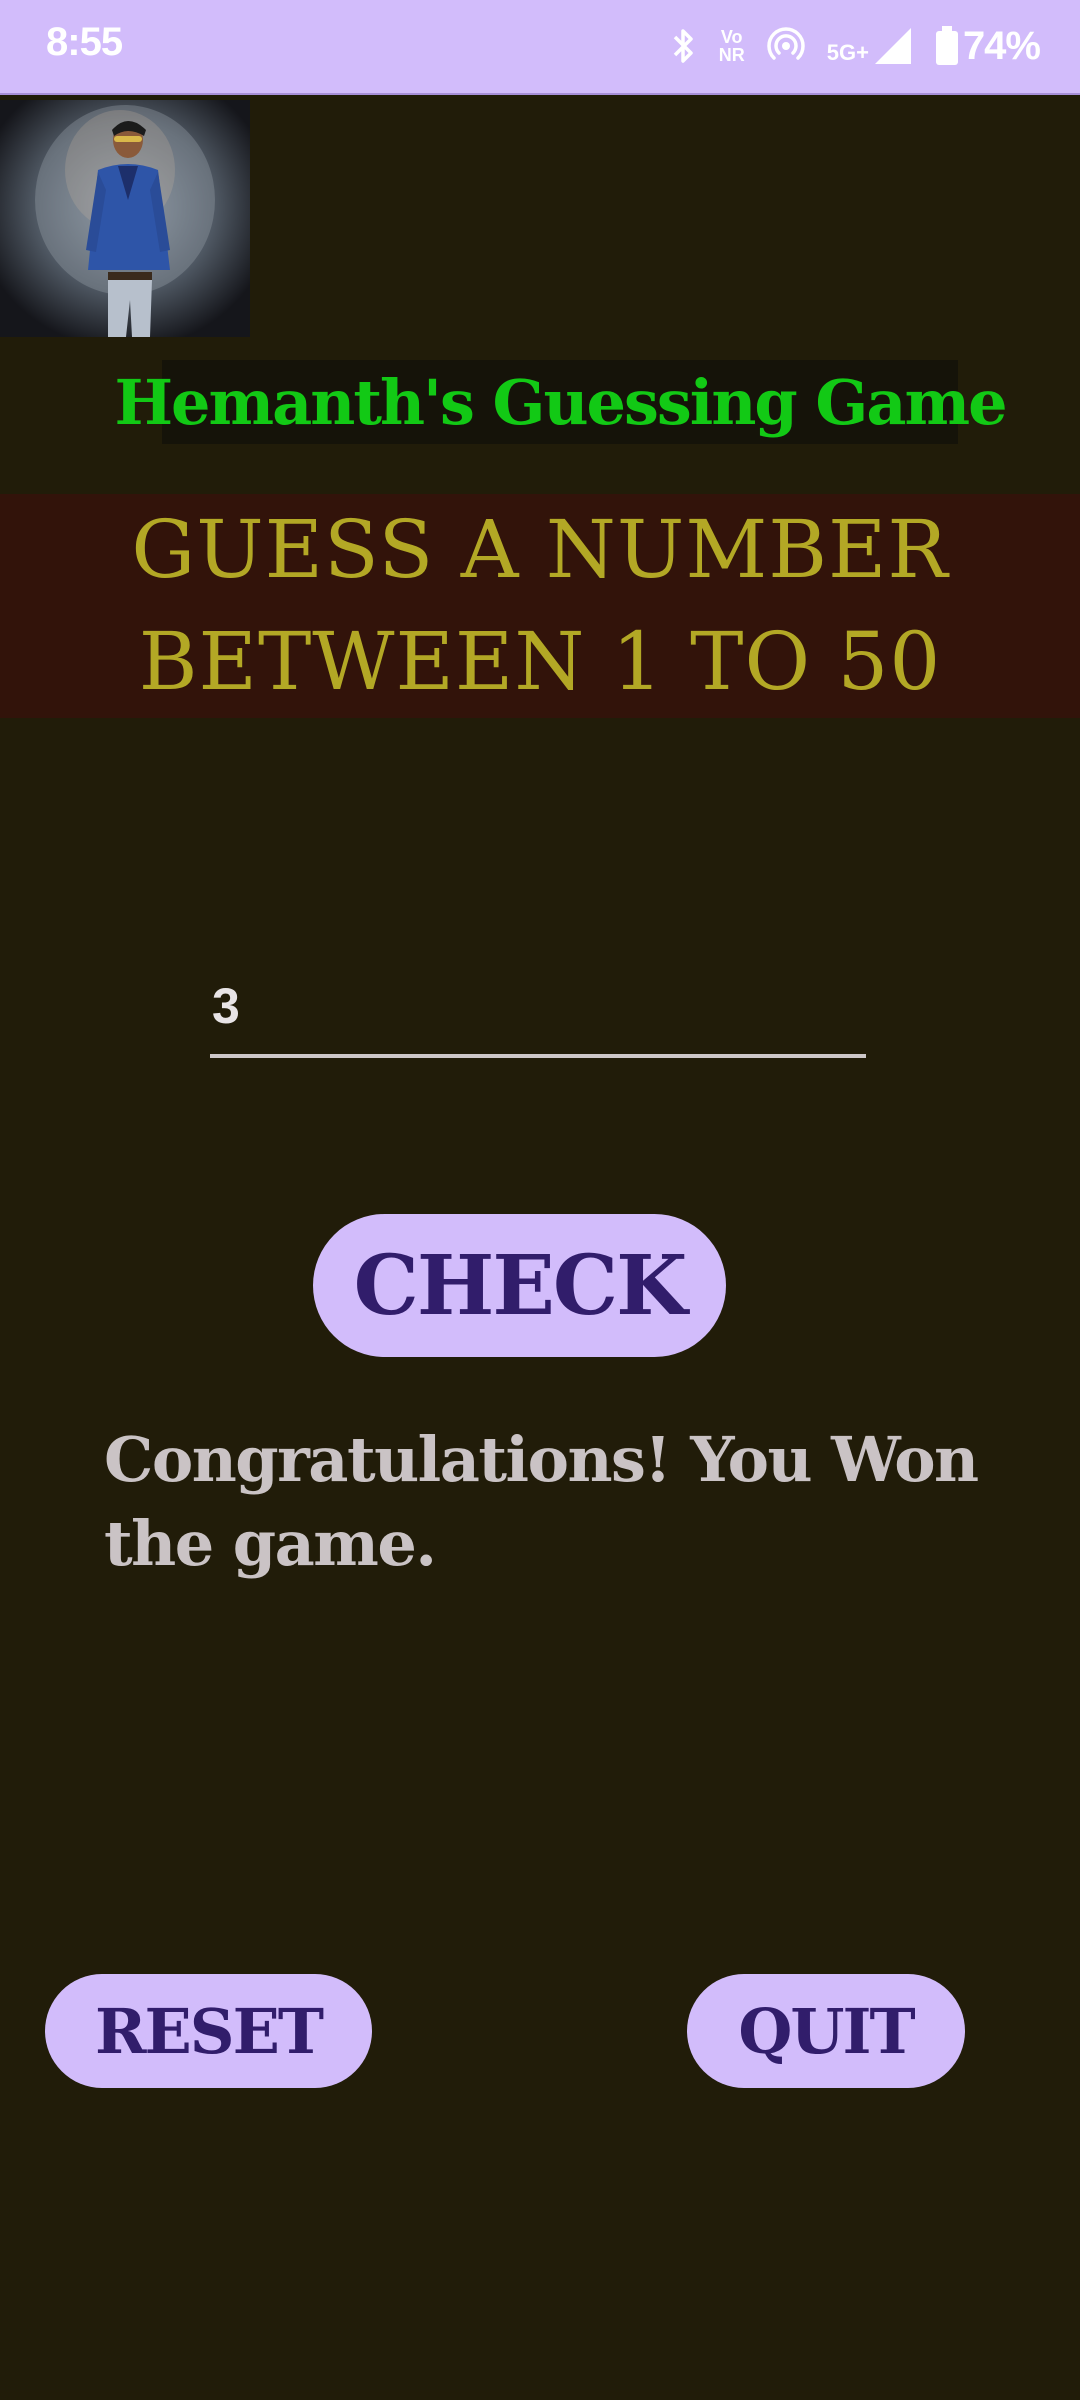 Image resolution: width=1080 pixels, height=2400 pixels. What do you see at coordinates (826, 2031) in the screenshot?
I see `quit-button: QUIT` at bounding box center [826, 2031].